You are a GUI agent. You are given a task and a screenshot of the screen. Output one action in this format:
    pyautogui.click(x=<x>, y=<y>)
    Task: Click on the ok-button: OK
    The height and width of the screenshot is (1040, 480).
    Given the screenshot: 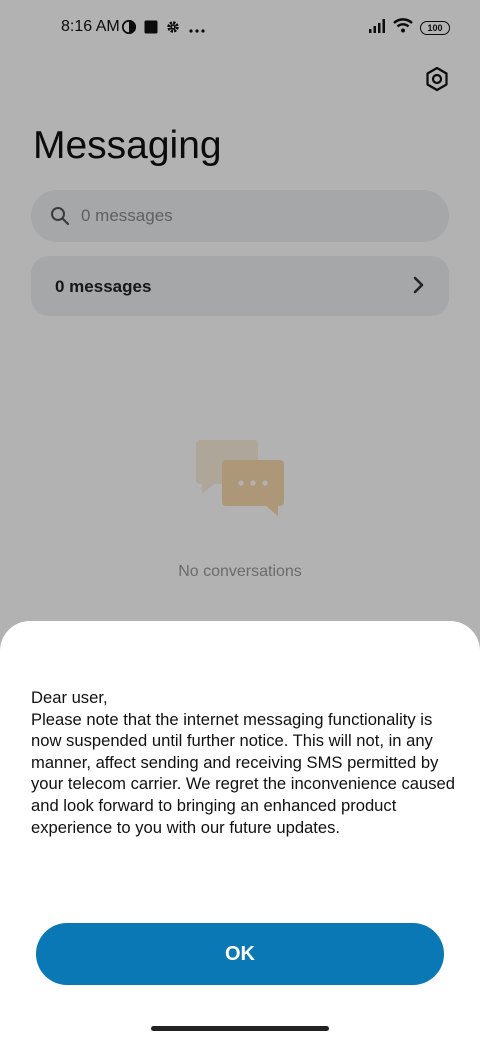 What is the action you would take?
    pyautogui.click(x=240, y=954)
    